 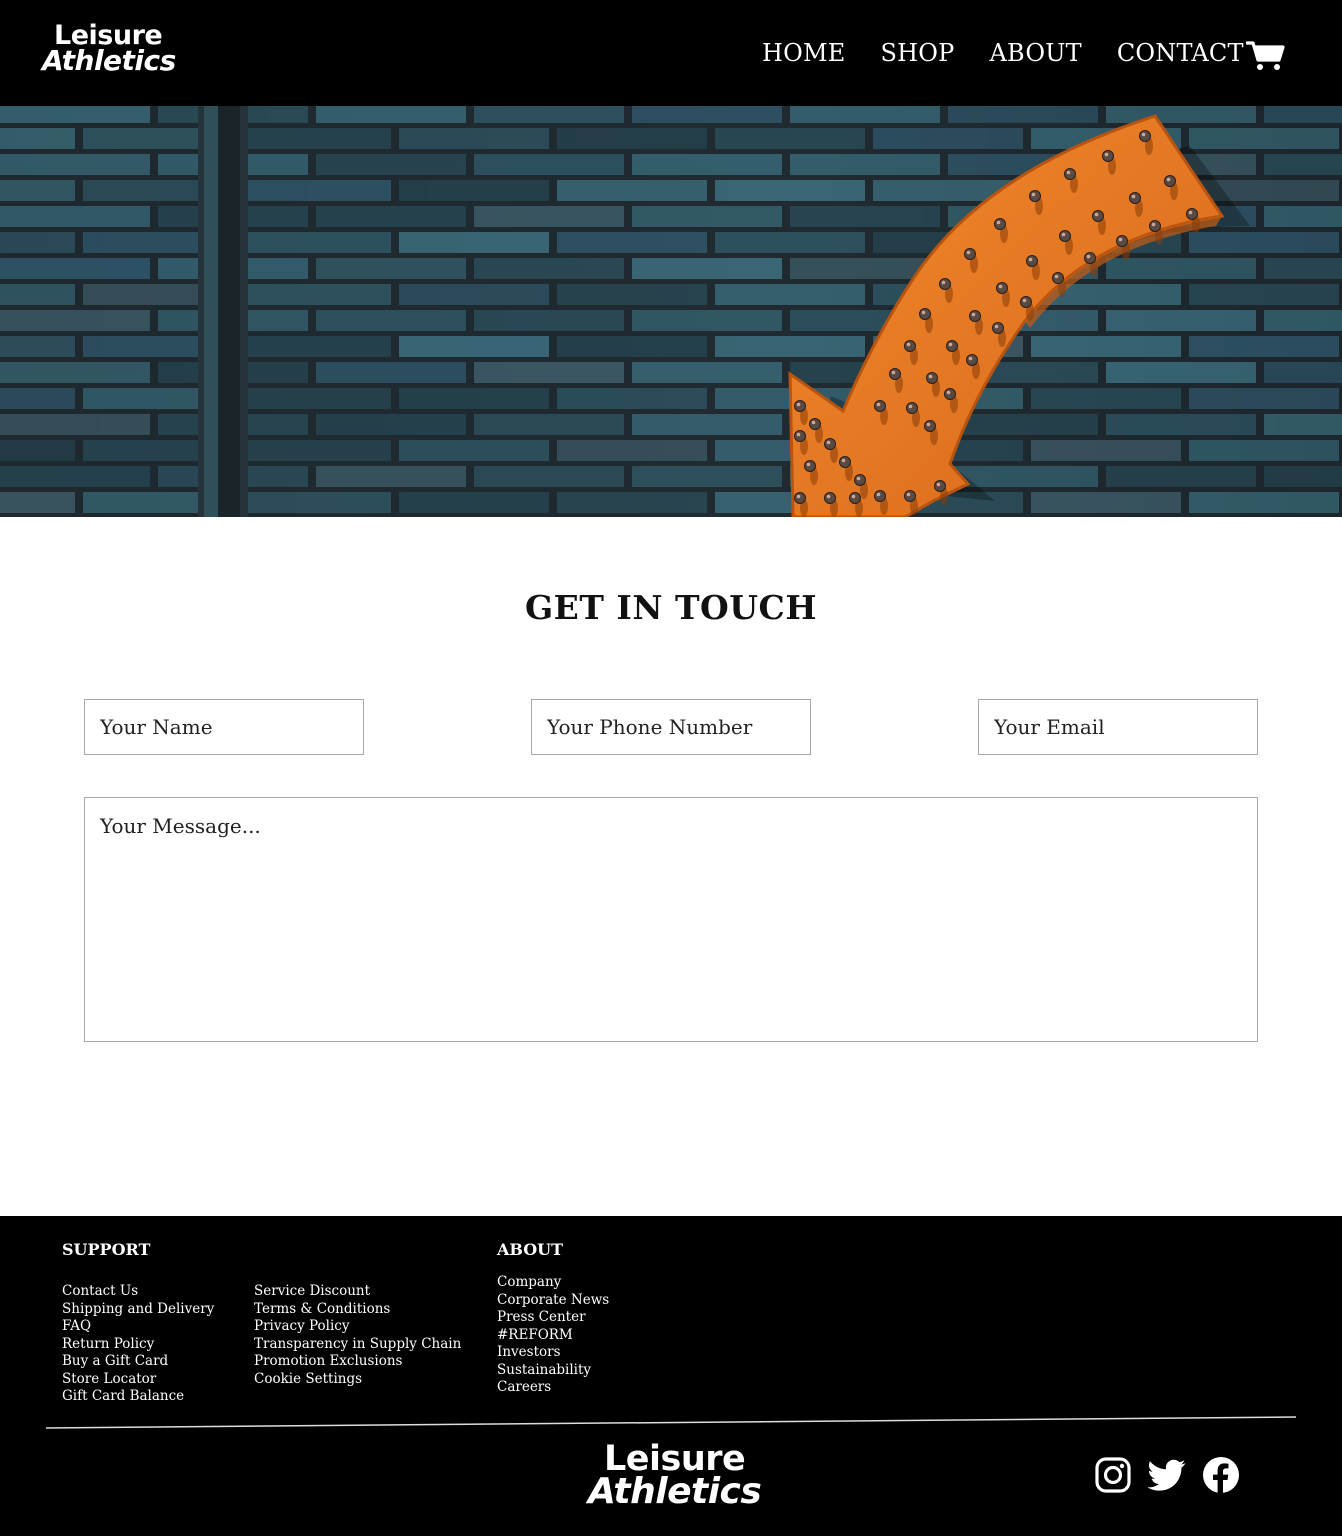 I want to click on list-item: Return Policy, so click(x=138, y=1345).